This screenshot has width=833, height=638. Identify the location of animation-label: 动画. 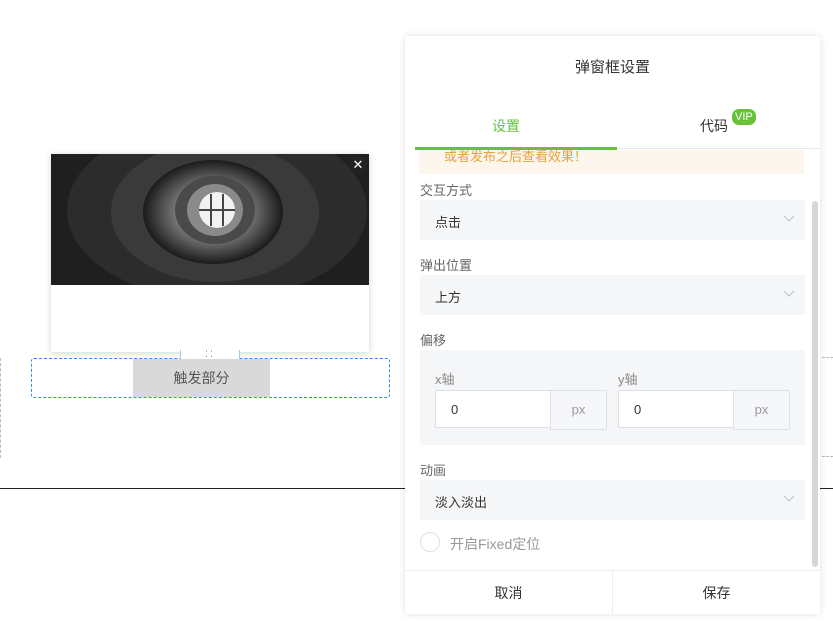
(433, 470).